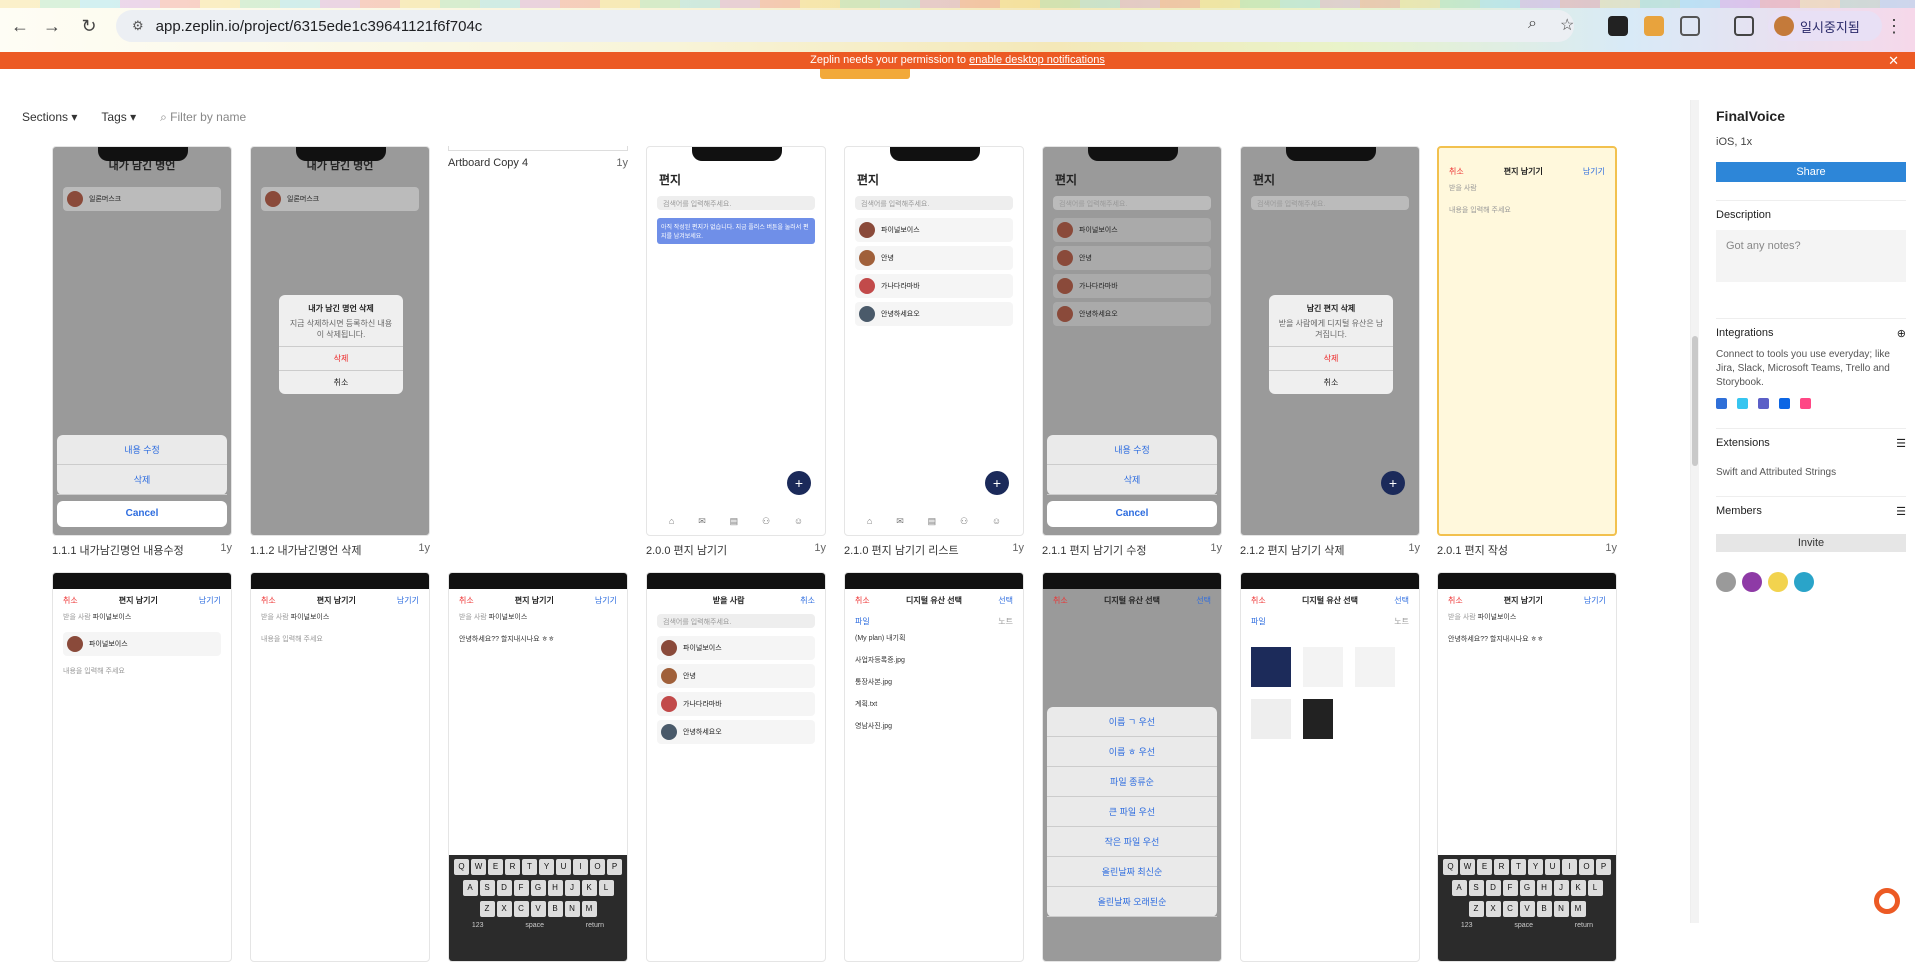  Describe the element at coordinates (49, 117) in the screenshot. I see `sections-dropdown: Sections ▾` at that location.